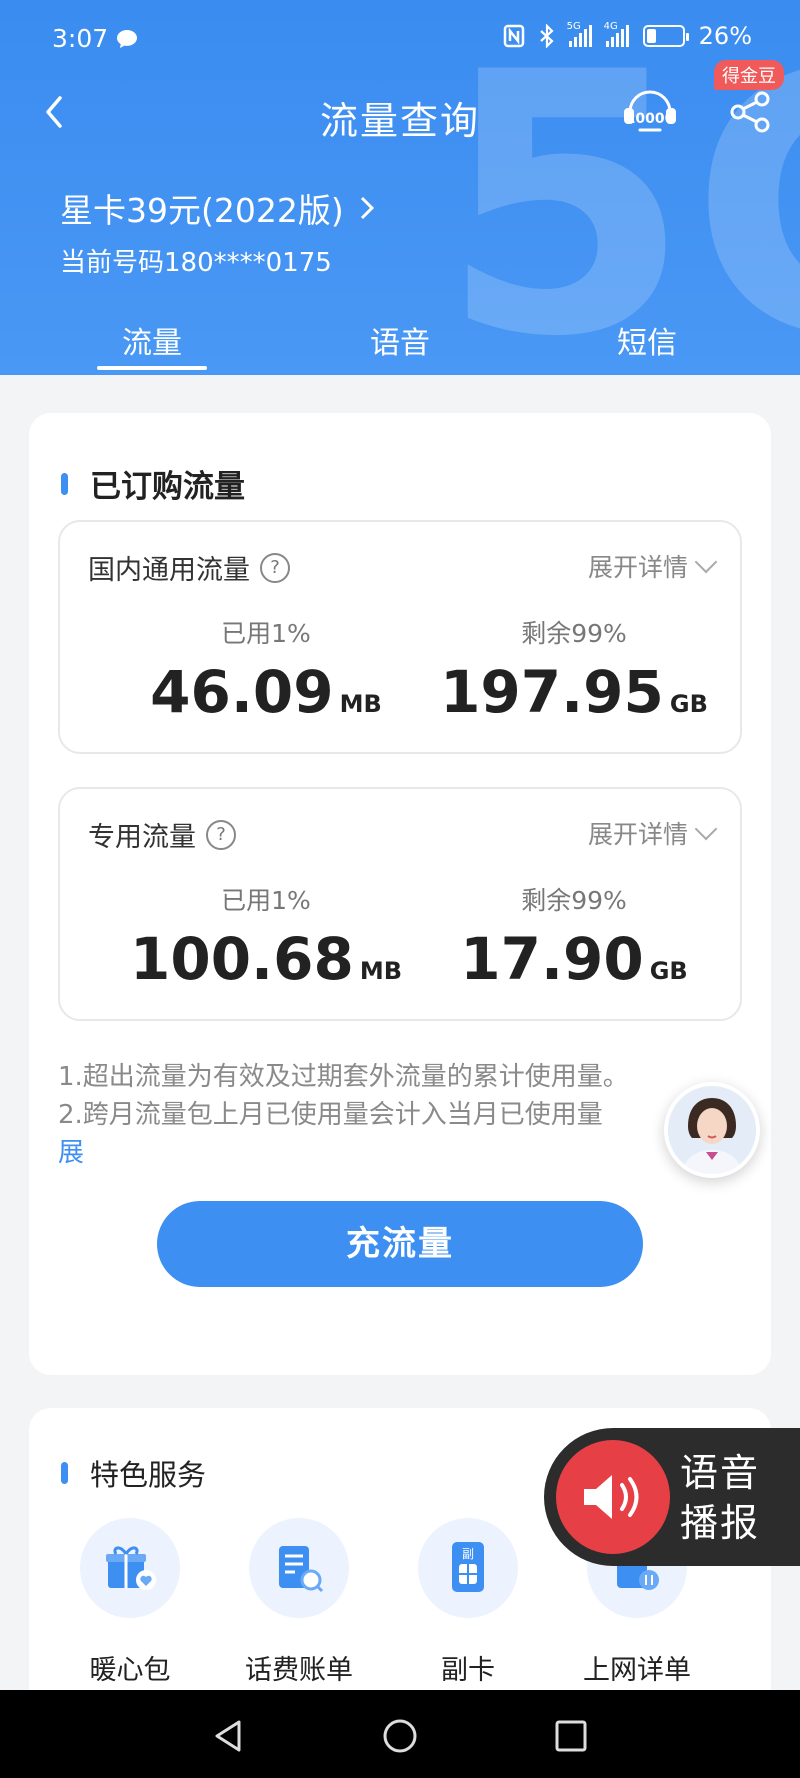 Image resolution: width=800 pixels, height=1778 pixels. Describe the element at coordinates (399, 121) in the screenshot. I see `page-title: 流量查询` at that location.